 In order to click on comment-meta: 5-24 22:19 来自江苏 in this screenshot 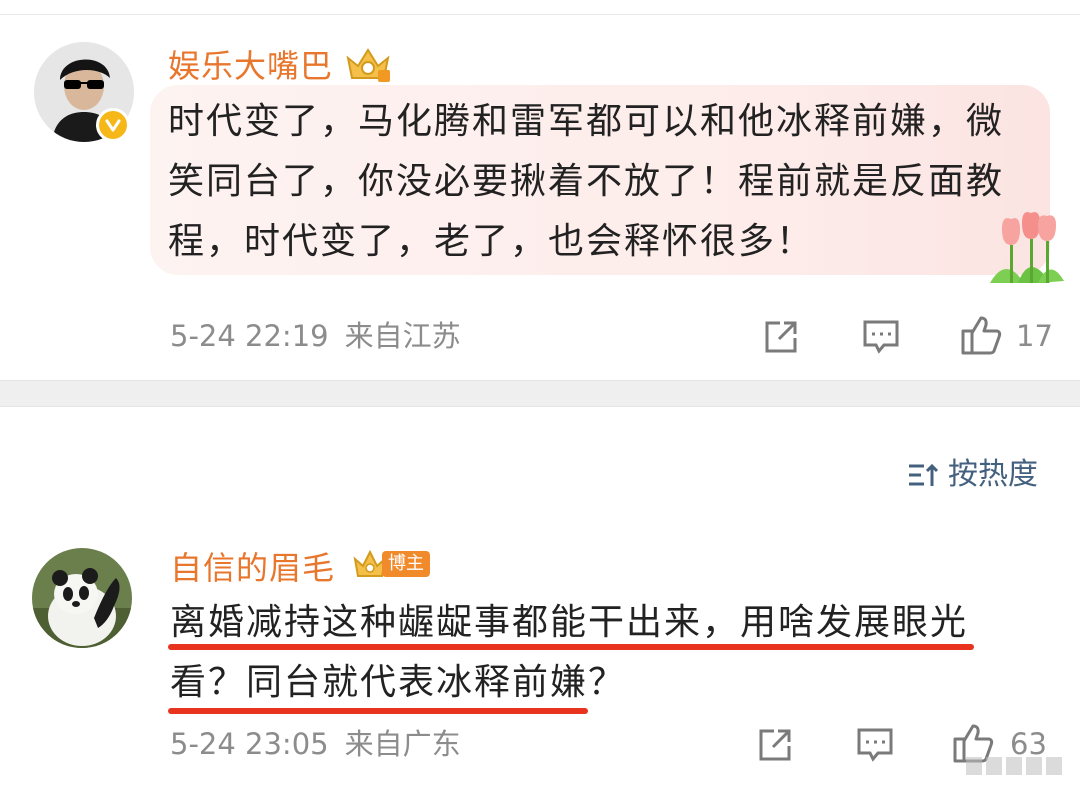, I will do `click(315, 336)`.